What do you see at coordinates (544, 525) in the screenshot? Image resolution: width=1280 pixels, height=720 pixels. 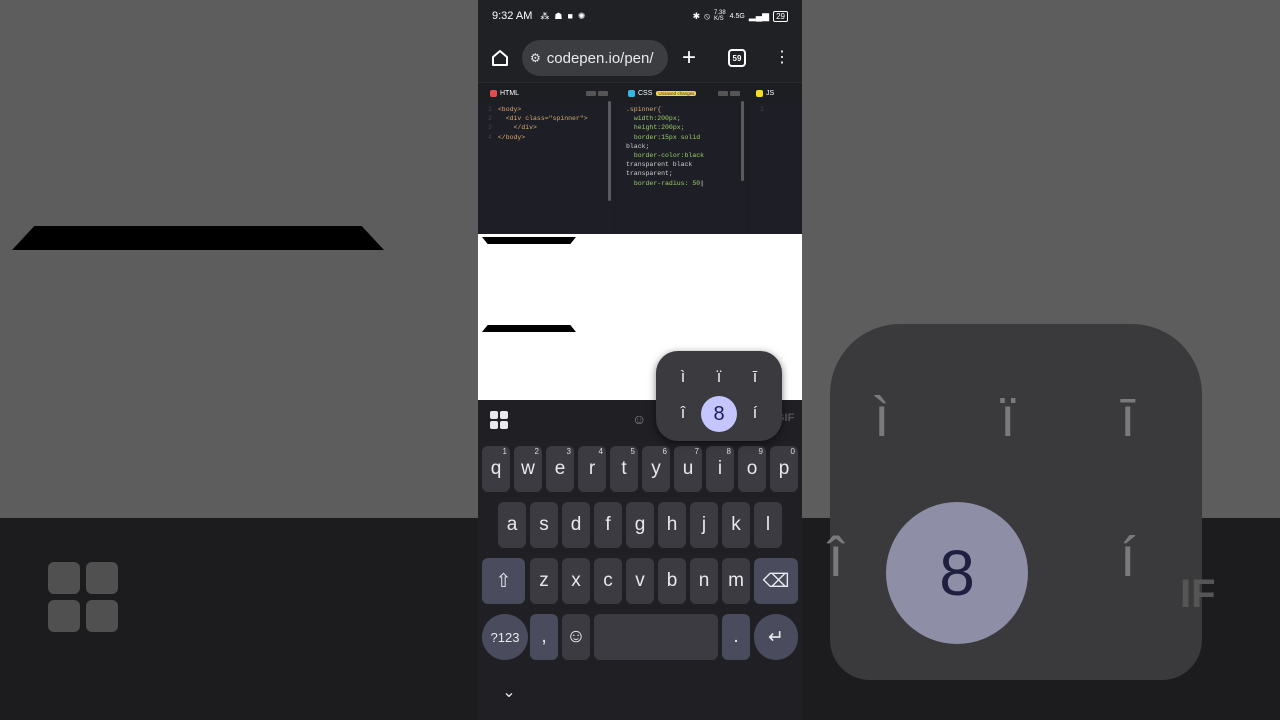 I see `key-s: s` at bounding box center [544, 525].